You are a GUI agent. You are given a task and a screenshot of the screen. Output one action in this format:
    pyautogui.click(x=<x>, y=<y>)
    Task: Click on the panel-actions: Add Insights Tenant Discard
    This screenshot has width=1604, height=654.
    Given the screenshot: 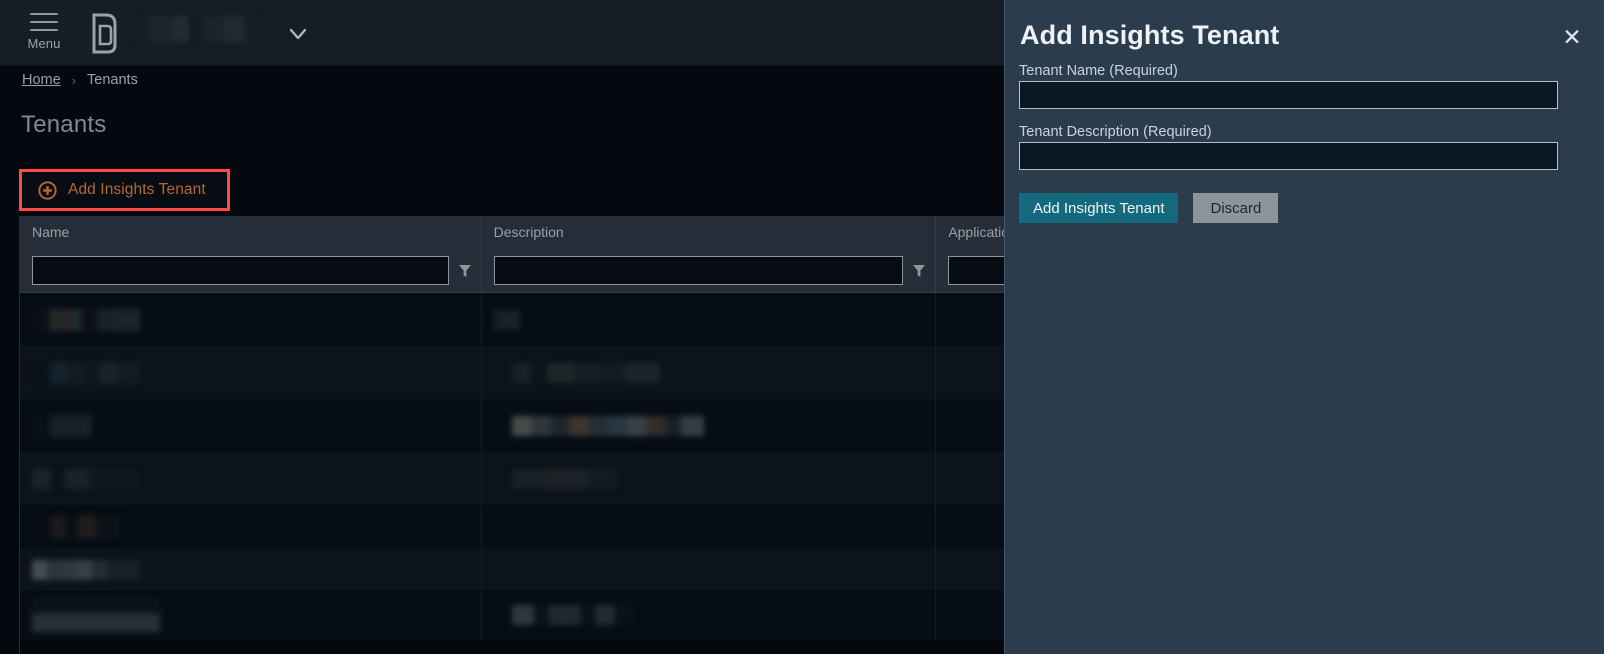 What is the action you would take?
    pyautogui.click(x=1149, y=208)
    